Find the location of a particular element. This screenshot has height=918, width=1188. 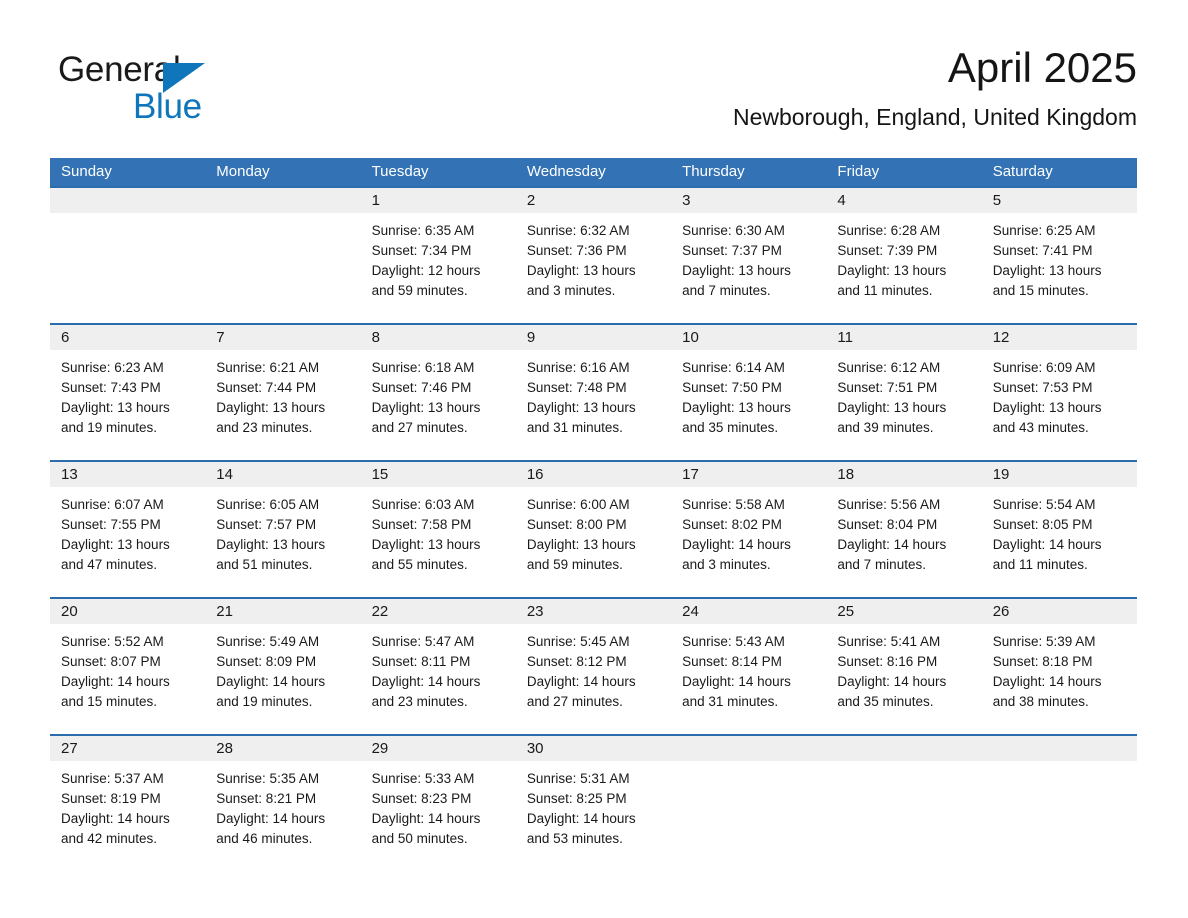

daylight-text-line2: and 38 minutes. is located at coordinates (1040, 701).